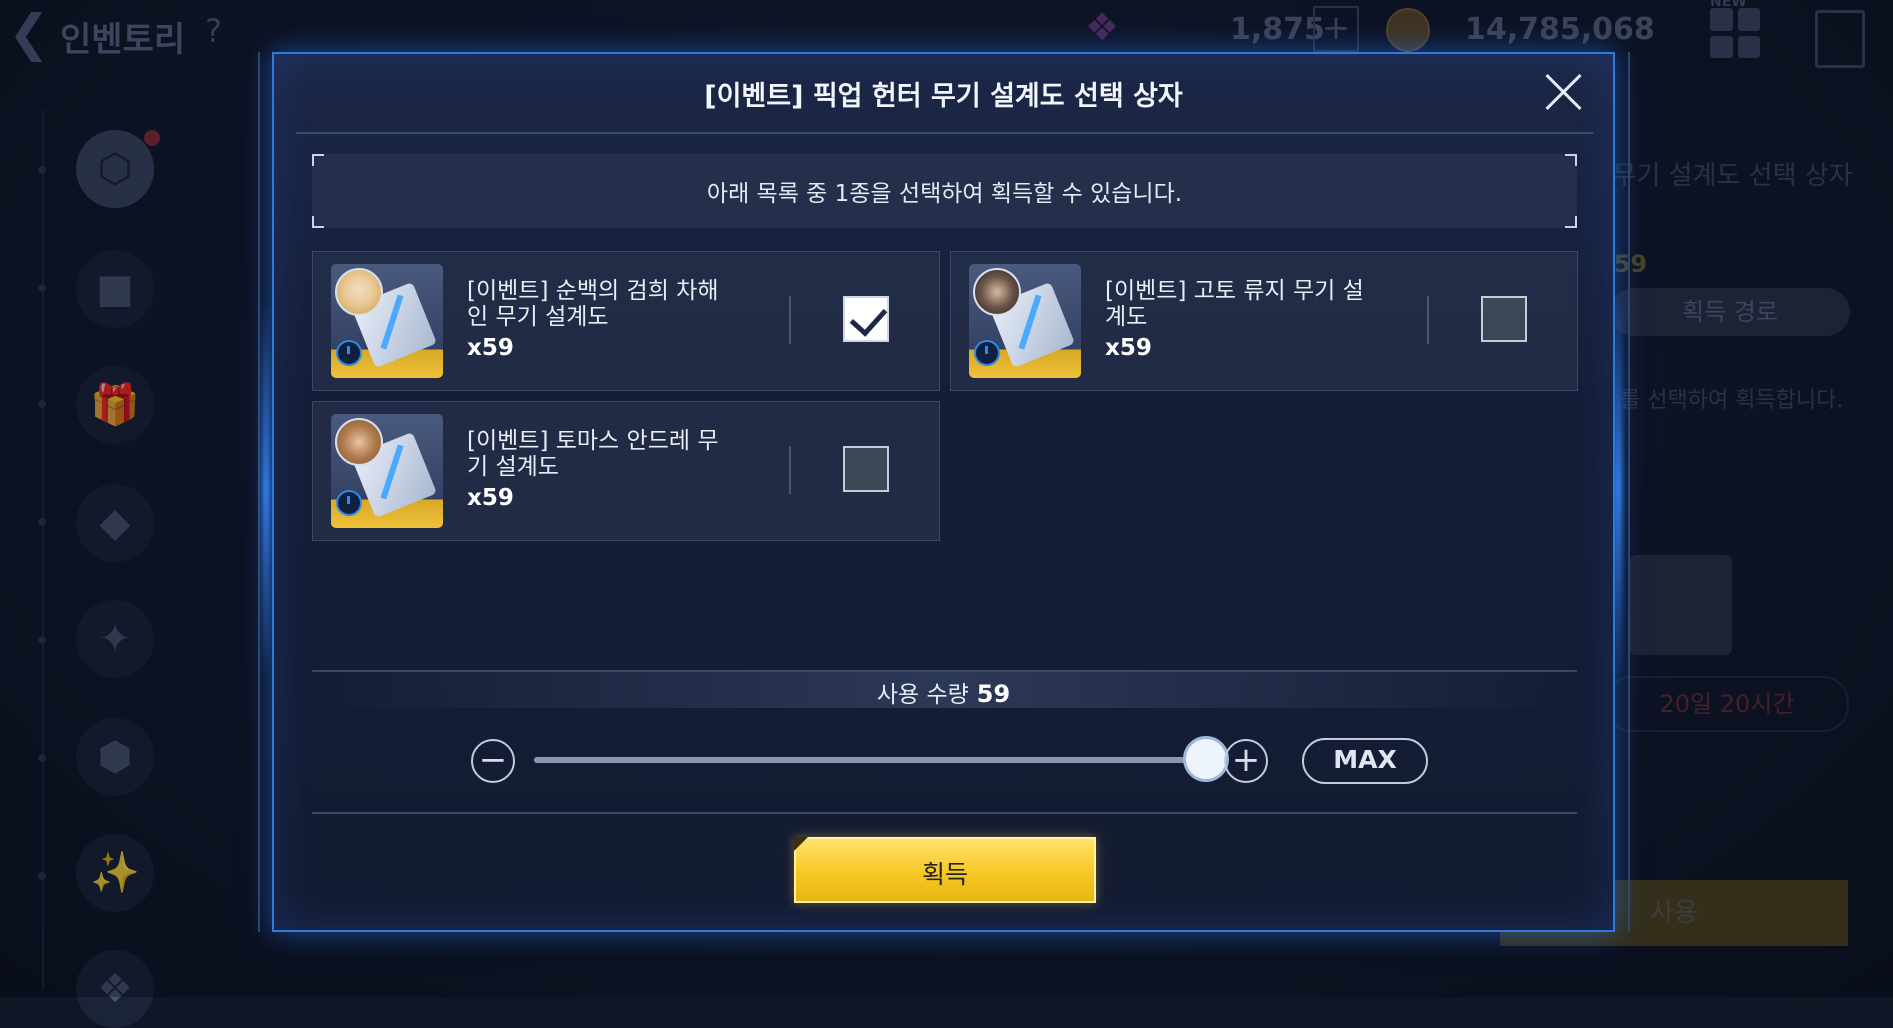 The image size is (1893, 1028). I want to click on item-name: [이벤트] 토마스 안드레 무기 설계도, so click(593, 454).